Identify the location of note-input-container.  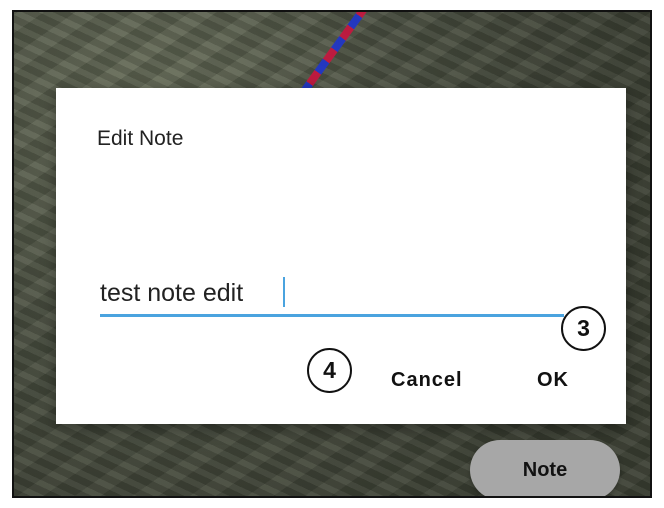
(332, 295).